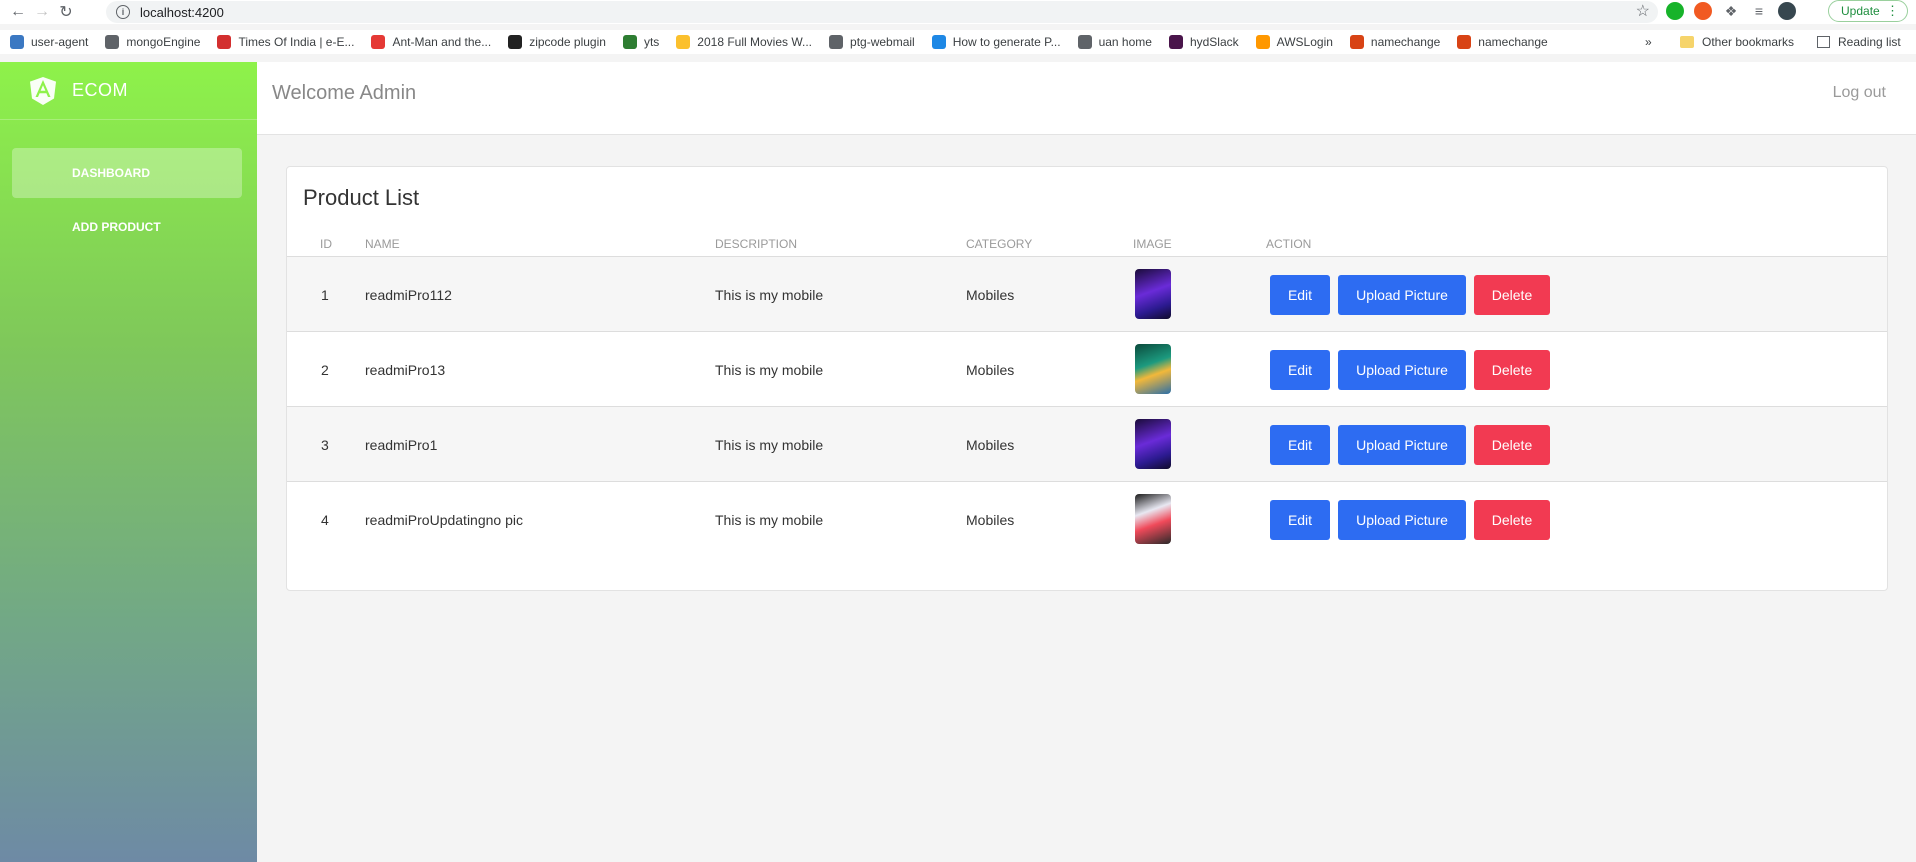  I want to click on menu-dots-icon: ⋮, so click(1892, 11).